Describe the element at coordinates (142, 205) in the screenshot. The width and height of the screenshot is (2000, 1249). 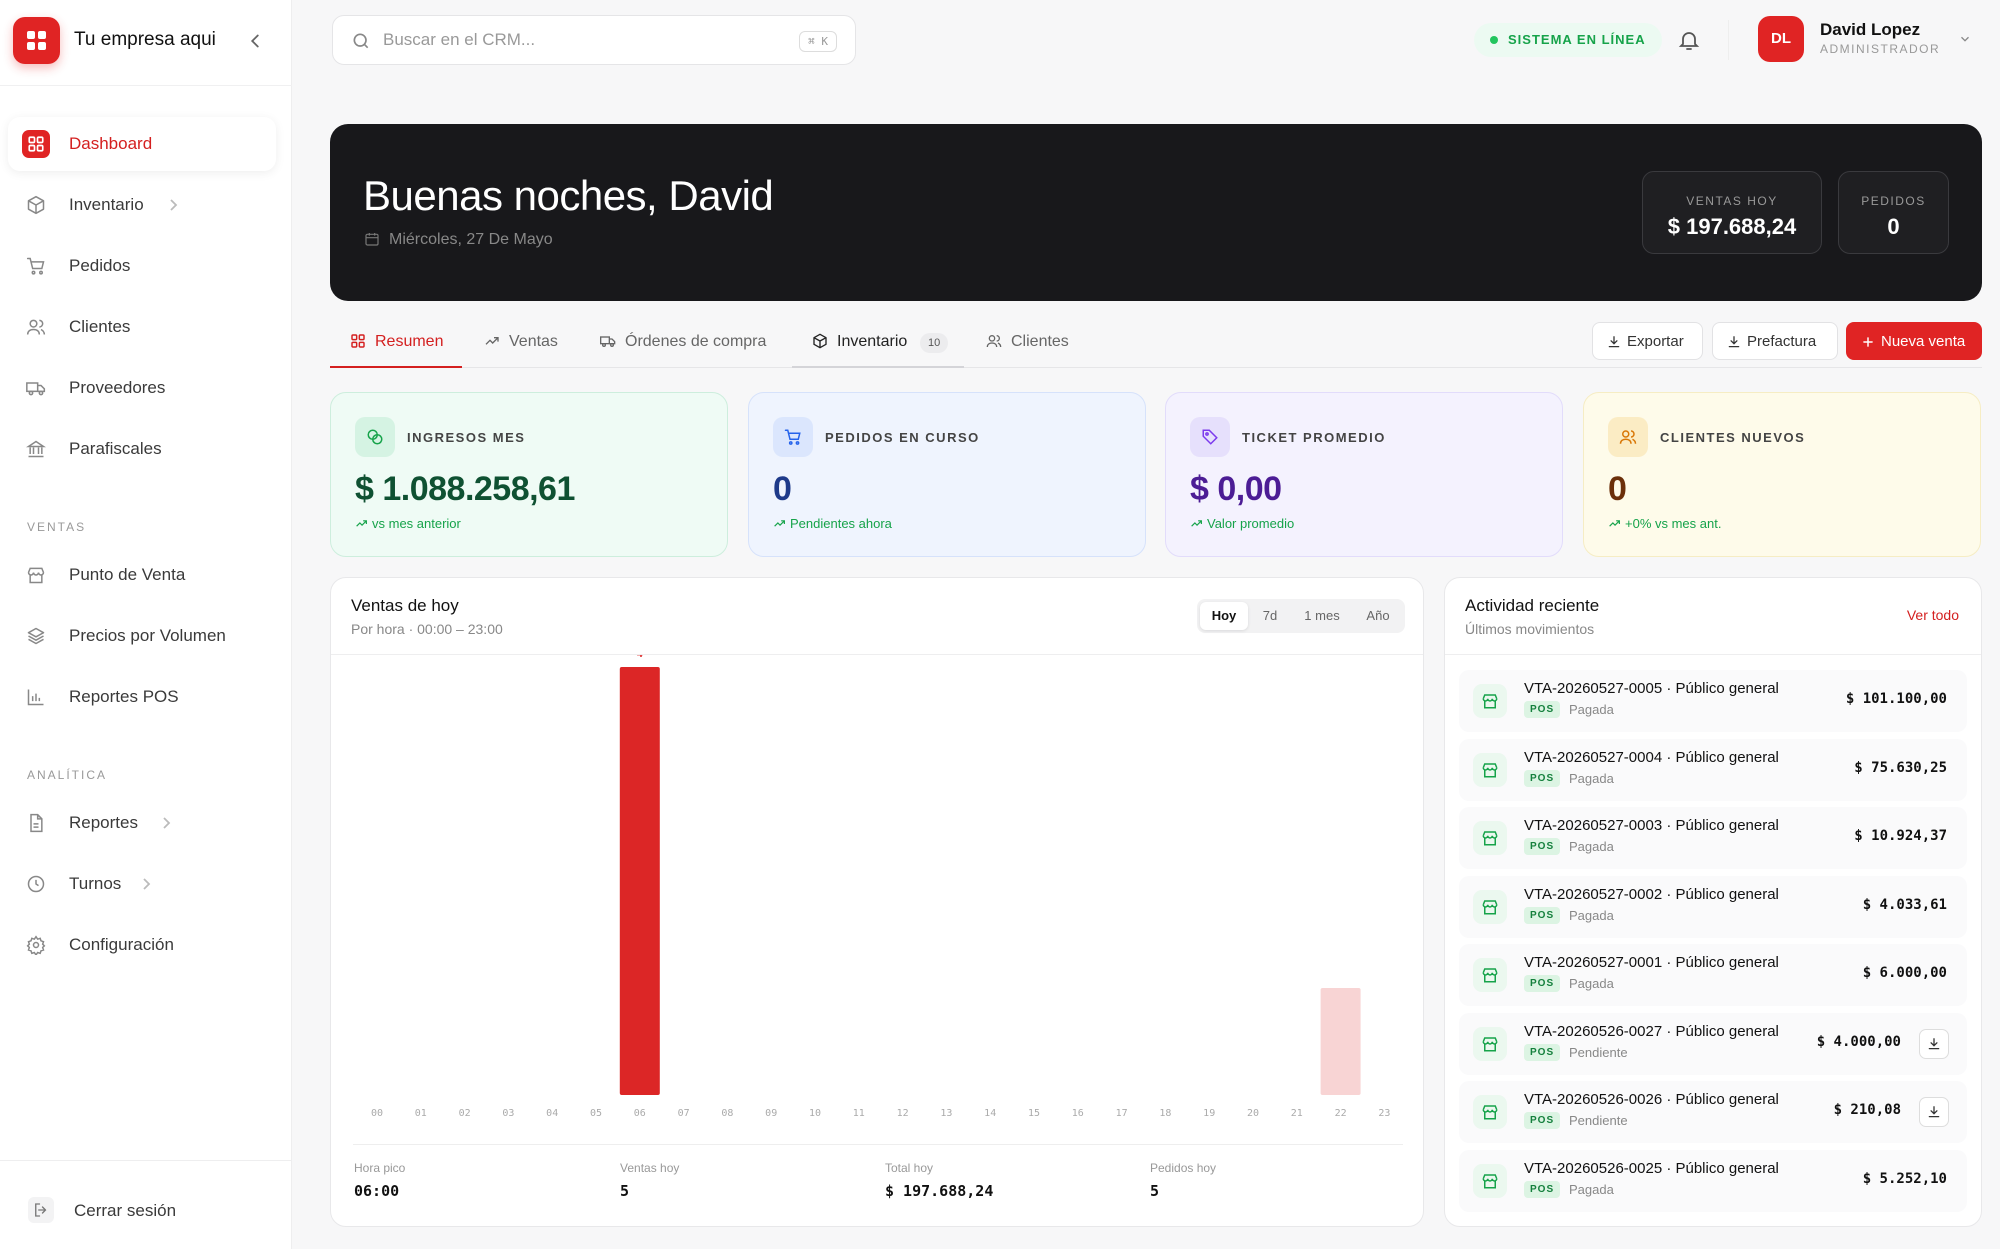
I see `sidebar-item-inventario: Inventario` at that location.